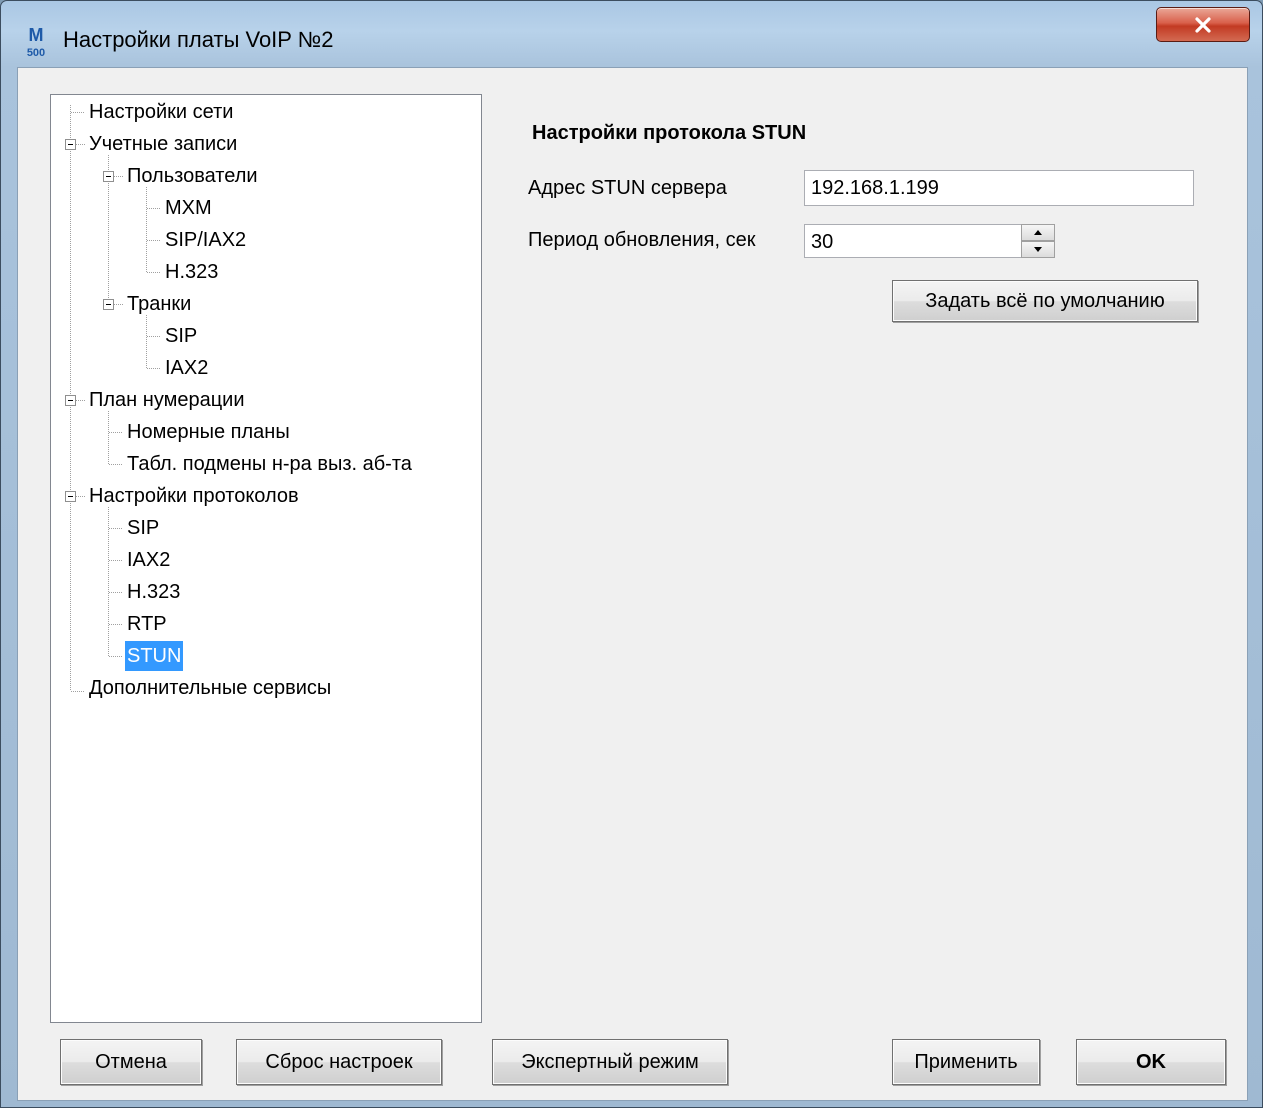  I want to click on expander-users, so click(108, 176).